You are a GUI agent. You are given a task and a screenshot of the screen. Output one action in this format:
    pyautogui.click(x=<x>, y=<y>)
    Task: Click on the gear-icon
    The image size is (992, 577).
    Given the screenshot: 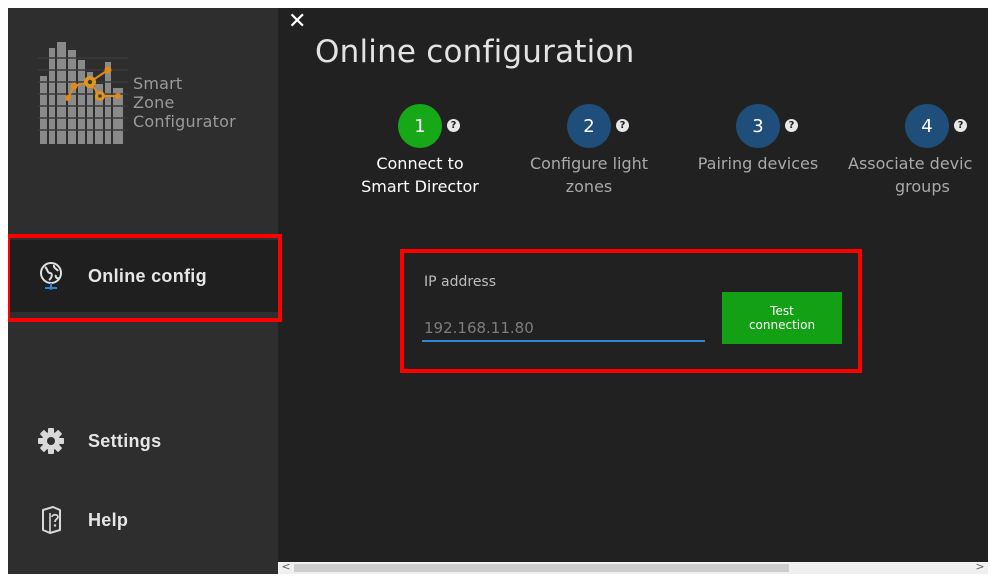 What is the action you would take?
    pyautogui.click(x=51, y=441)
    